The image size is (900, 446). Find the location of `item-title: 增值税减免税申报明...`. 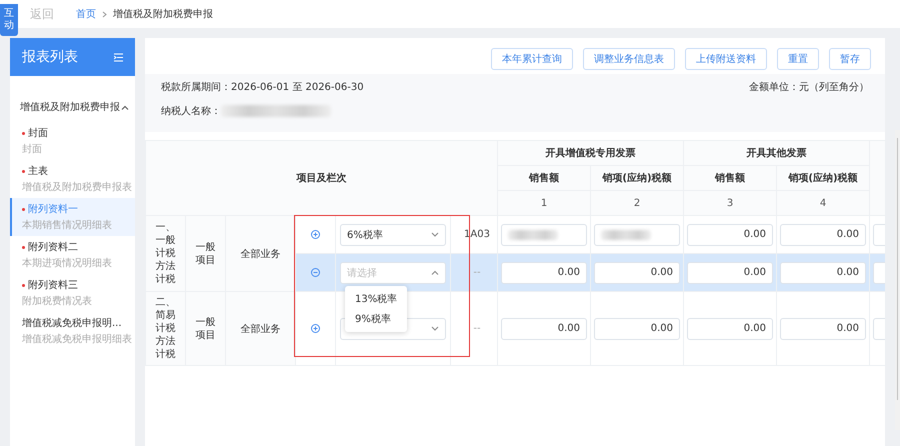

item-title: 增值税减免税申报明... is located at coordinates (72, 323).